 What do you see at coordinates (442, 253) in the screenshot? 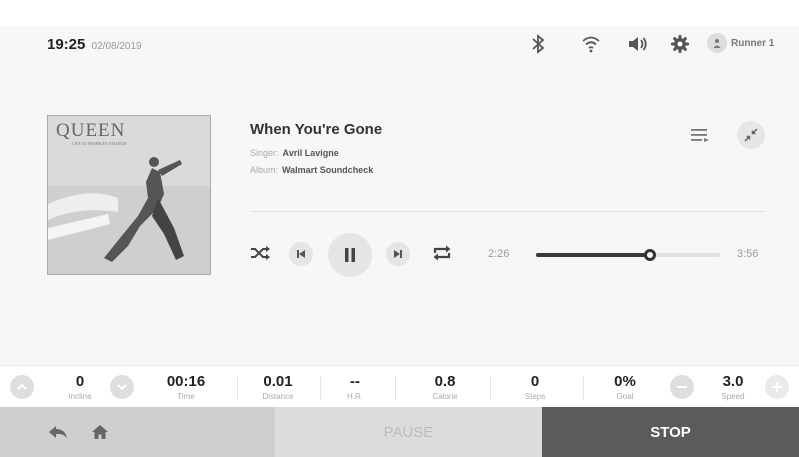
I see `repeat-icon` at bounding box center [442, 253].